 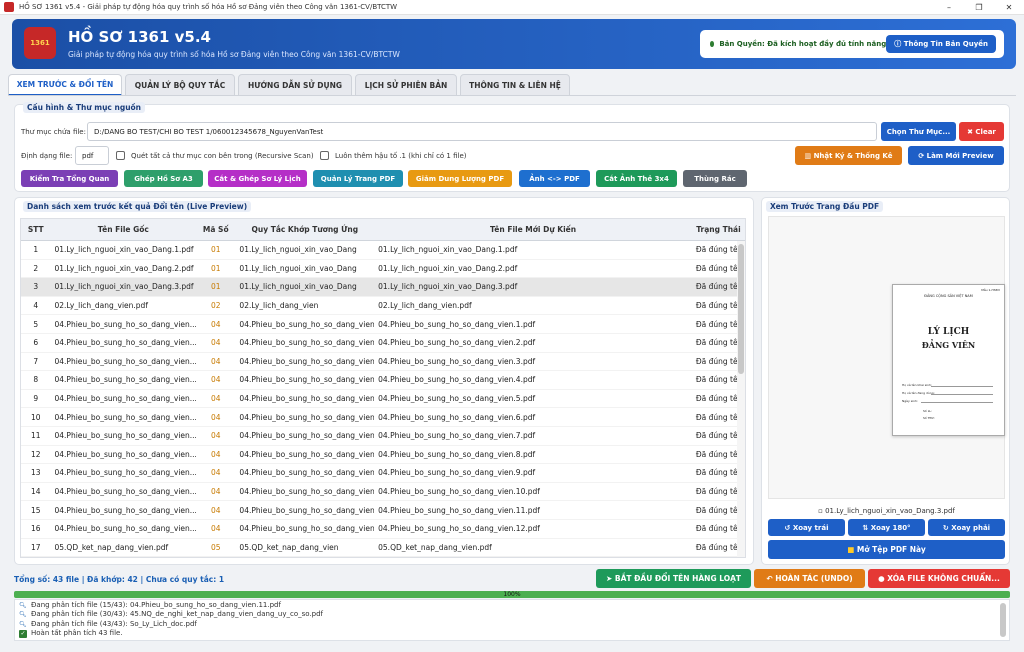 I want to click on table-scrollbar, so click(x=741, y=399).